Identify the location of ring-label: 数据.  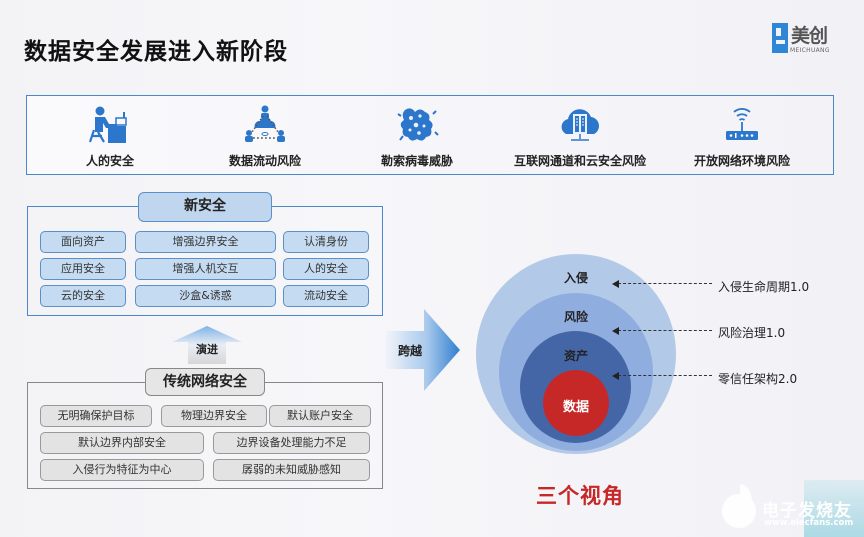
(575, 407).